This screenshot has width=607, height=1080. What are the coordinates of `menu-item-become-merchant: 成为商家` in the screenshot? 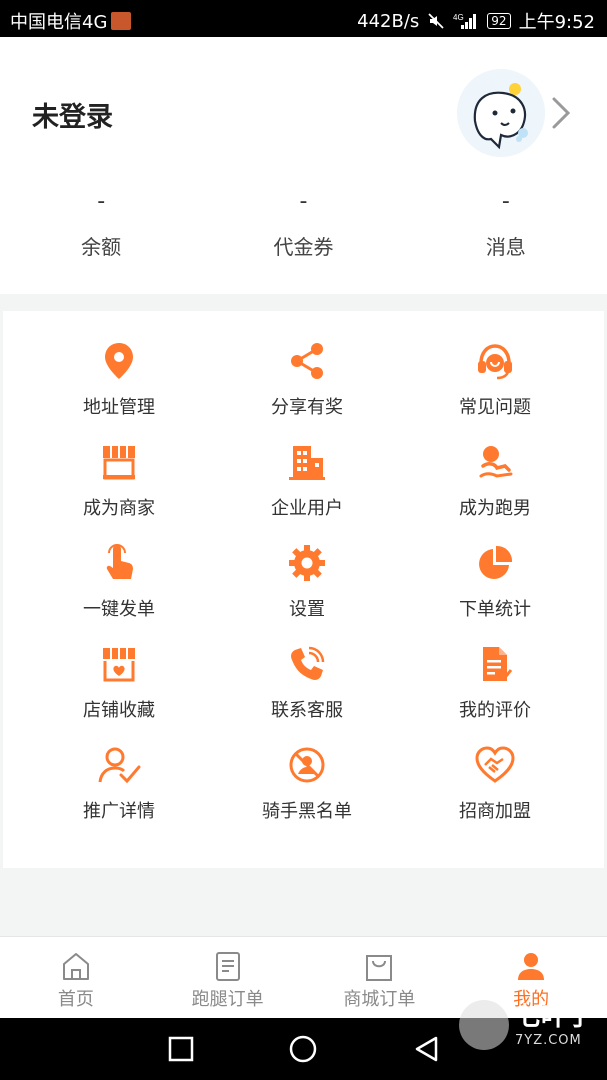 It's located at (119, 490).